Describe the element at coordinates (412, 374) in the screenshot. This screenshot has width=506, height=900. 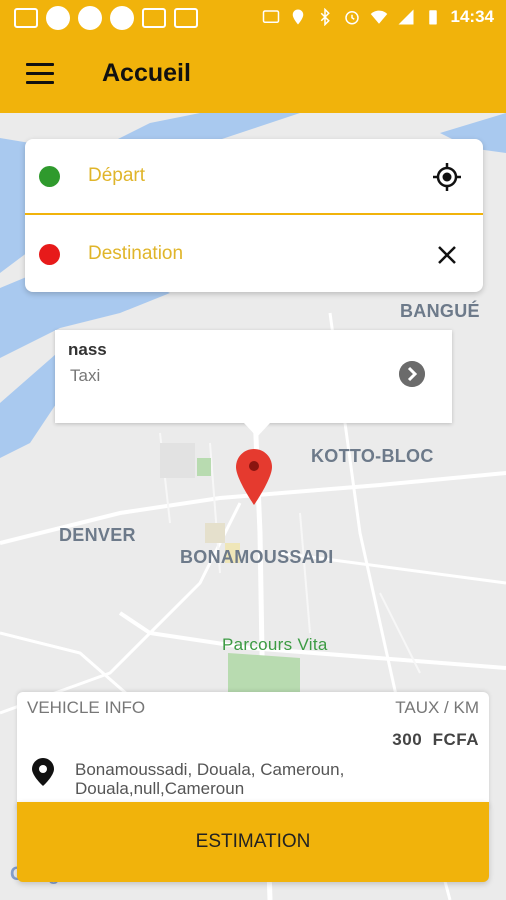
I see `chevron-right-icon` at that location.